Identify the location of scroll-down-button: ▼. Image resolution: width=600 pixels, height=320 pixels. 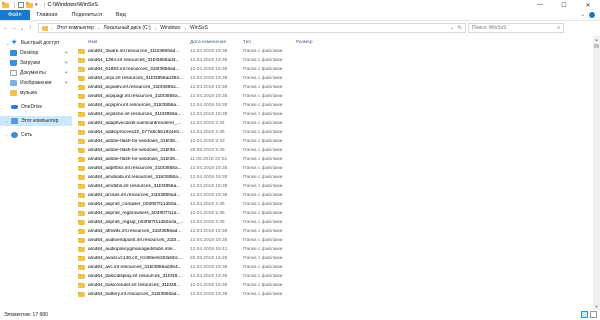
(596, 306).